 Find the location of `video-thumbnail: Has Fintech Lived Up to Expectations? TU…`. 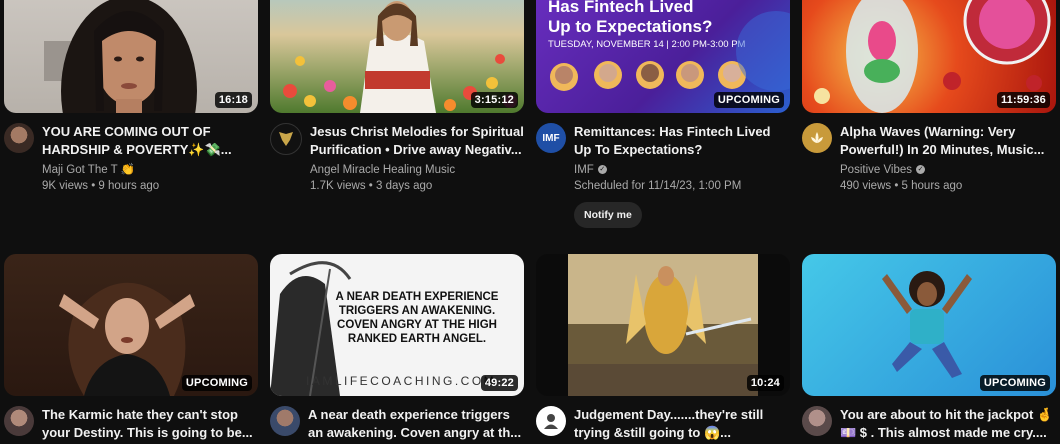

video-thumbnail: Has Fintech Lived Up to Expectations? TU… is located at coordinates (663, 56).